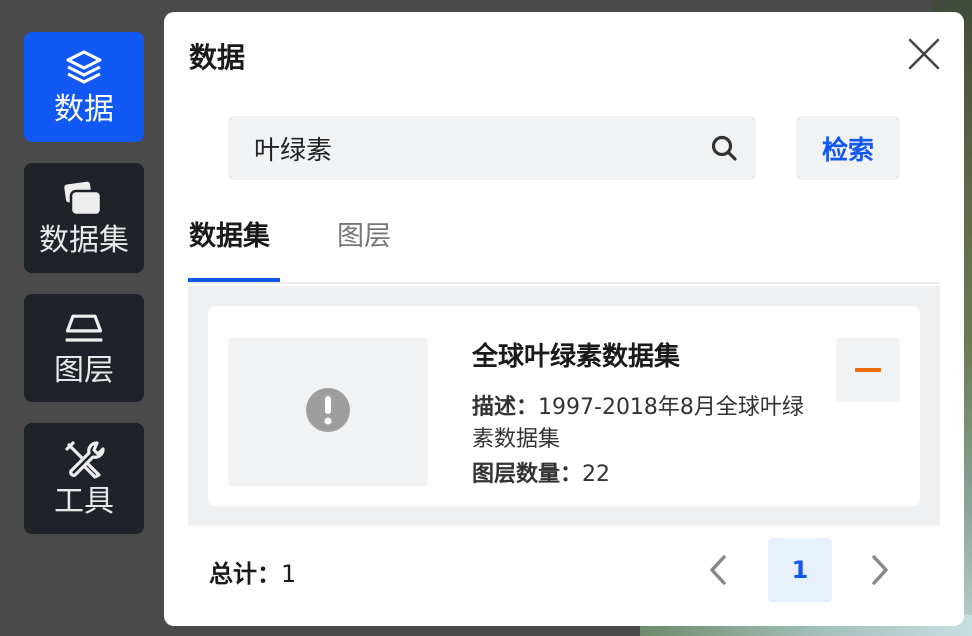  I want to click on tab-layers: 图层, so click(364, 233).